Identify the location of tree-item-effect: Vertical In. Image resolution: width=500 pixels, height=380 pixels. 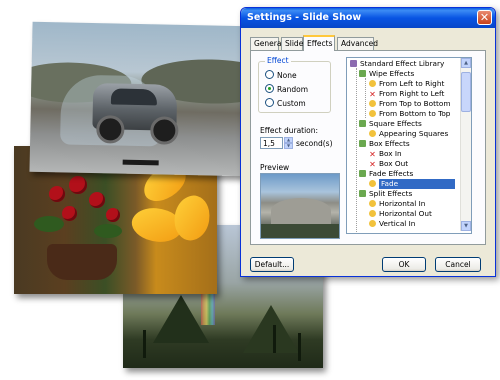
(392, 224).